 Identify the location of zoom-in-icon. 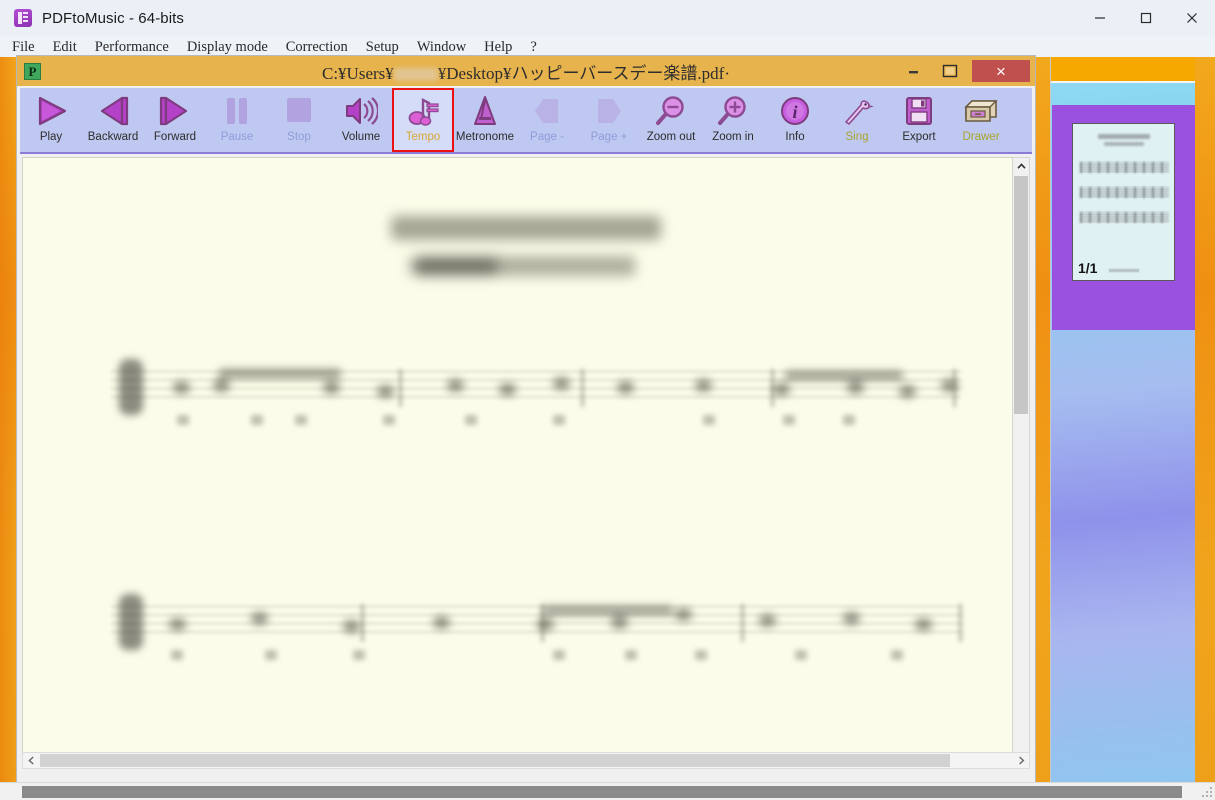
(733, 111).